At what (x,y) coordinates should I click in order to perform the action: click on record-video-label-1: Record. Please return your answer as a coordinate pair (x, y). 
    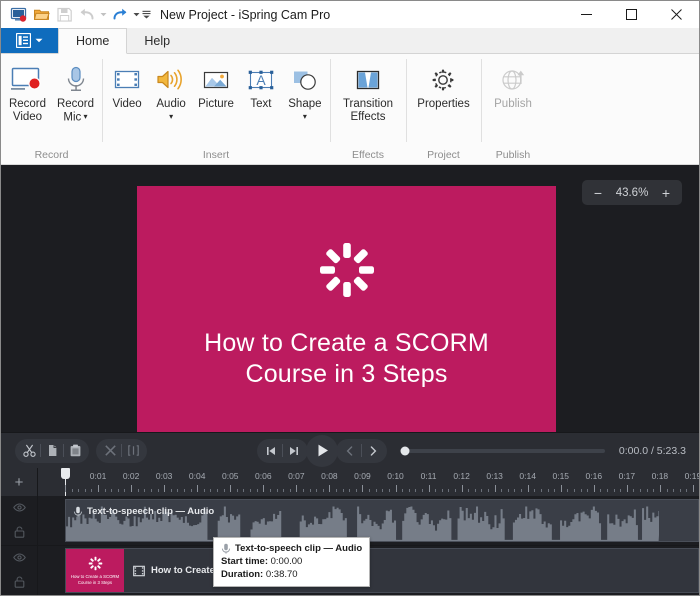
    Looking at the image, I should click on (27, 104).